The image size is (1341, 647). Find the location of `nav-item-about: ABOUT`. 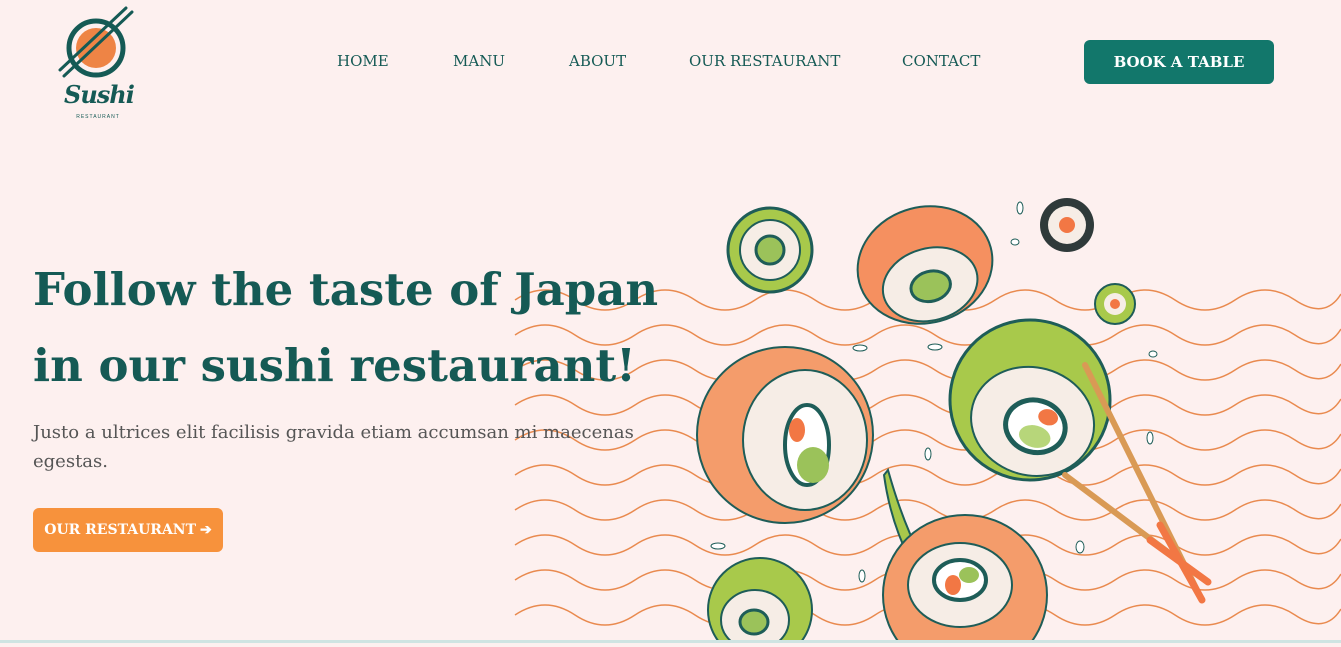

nav-item-about: ABOUT is located at coordinates (597, 61).